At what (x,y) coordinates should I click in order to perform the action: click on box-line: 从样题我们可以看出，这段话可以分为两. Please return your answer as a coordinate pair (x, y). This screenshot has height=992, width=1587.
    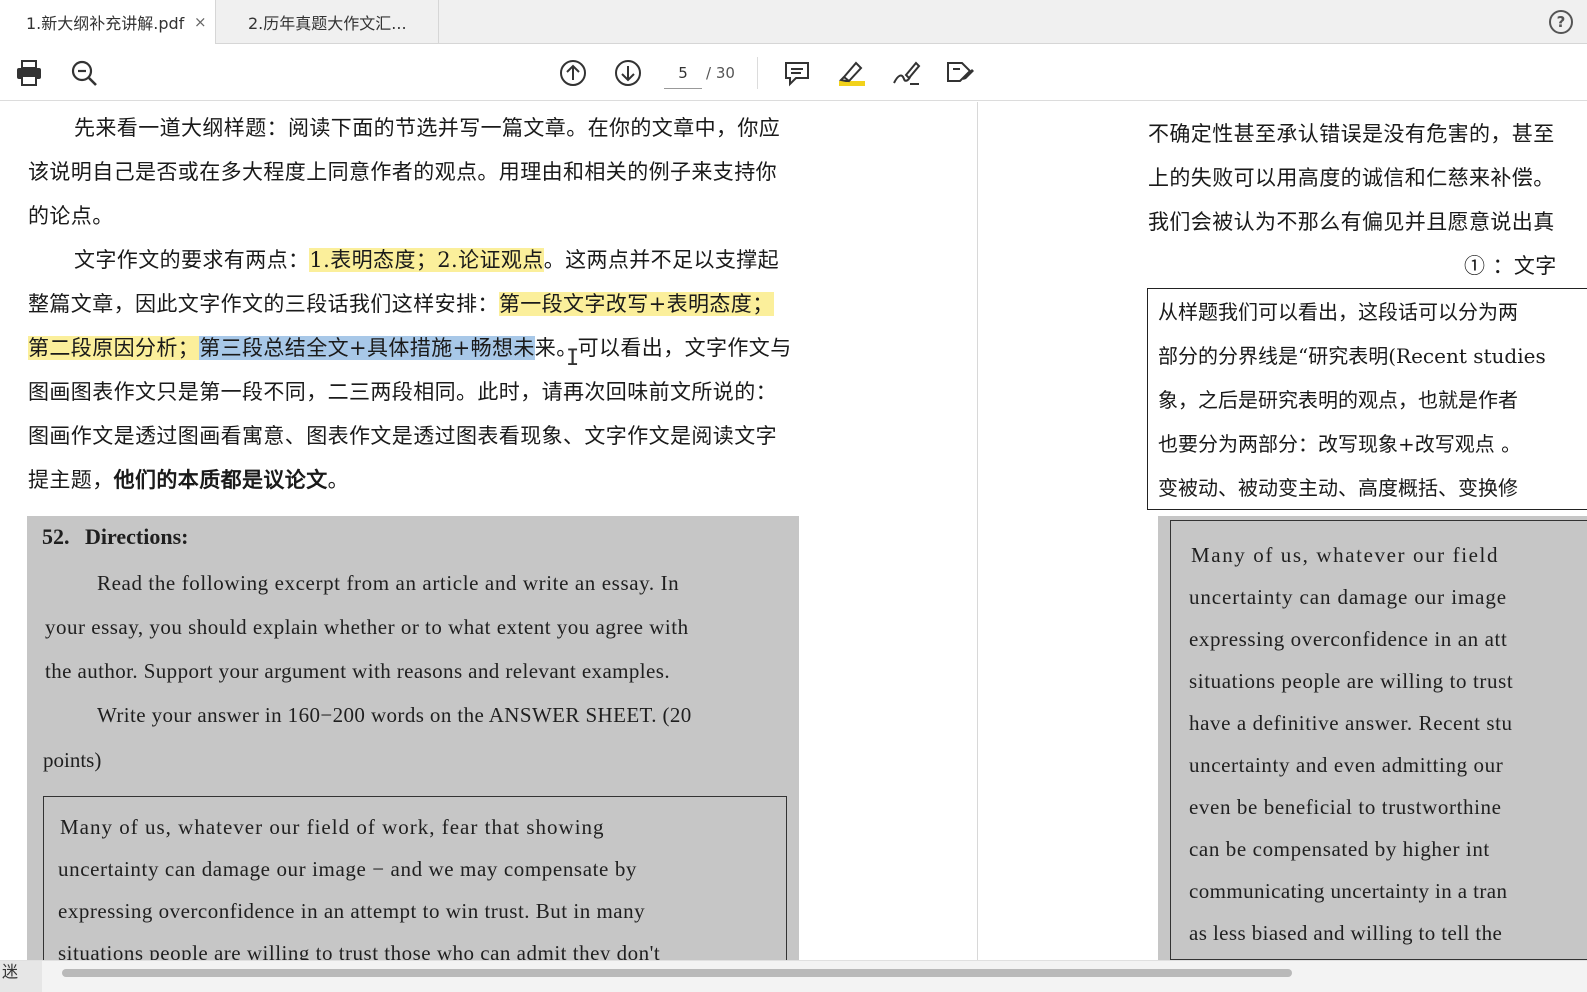
    Looking at the image, I should click on (1338, 312).